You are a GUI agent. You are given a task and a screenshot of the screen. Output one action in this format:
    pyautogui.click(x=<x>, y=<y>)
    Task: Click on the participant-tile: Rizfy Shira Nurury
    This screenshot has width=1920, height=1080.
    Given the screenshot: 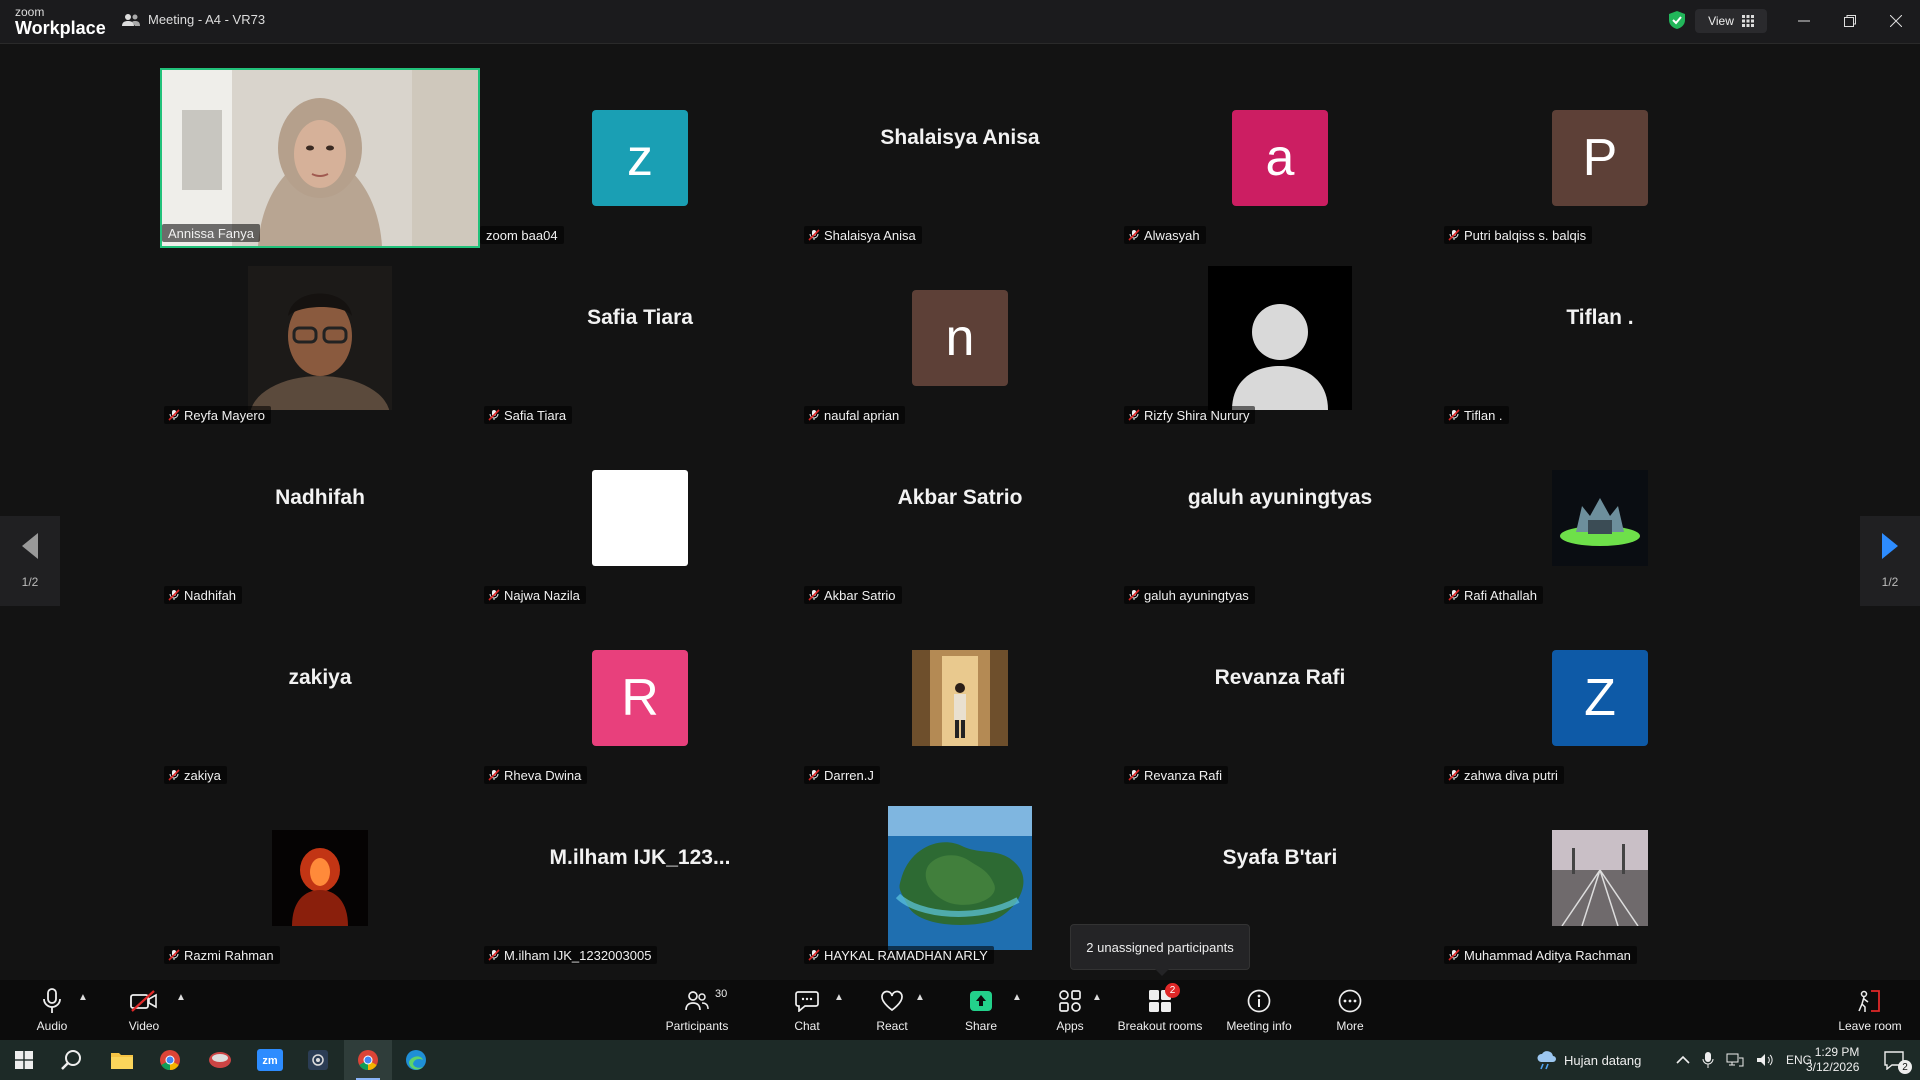 What is the action you would take?
    pyautogui.click(x=1280, y=338)
    